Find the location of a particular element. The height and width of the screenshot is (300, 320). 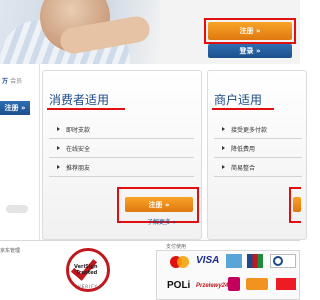

consumer-learn-more-link: 了解更多 » is located at coordinates (162, 221).